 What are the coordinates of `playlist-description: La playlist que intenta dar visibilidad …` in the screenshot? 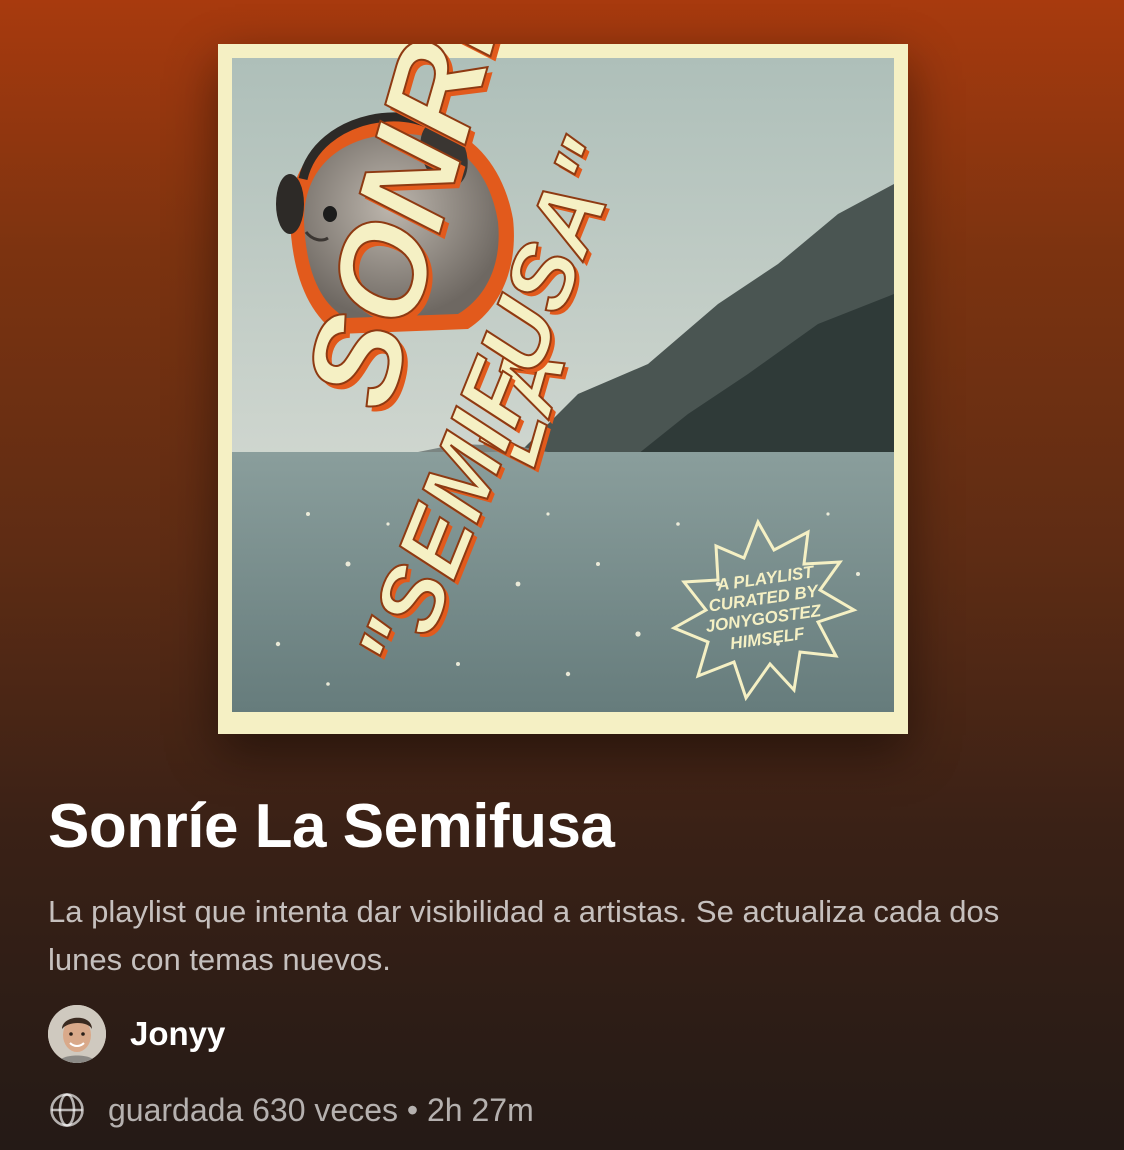 It's located at (524, 935).